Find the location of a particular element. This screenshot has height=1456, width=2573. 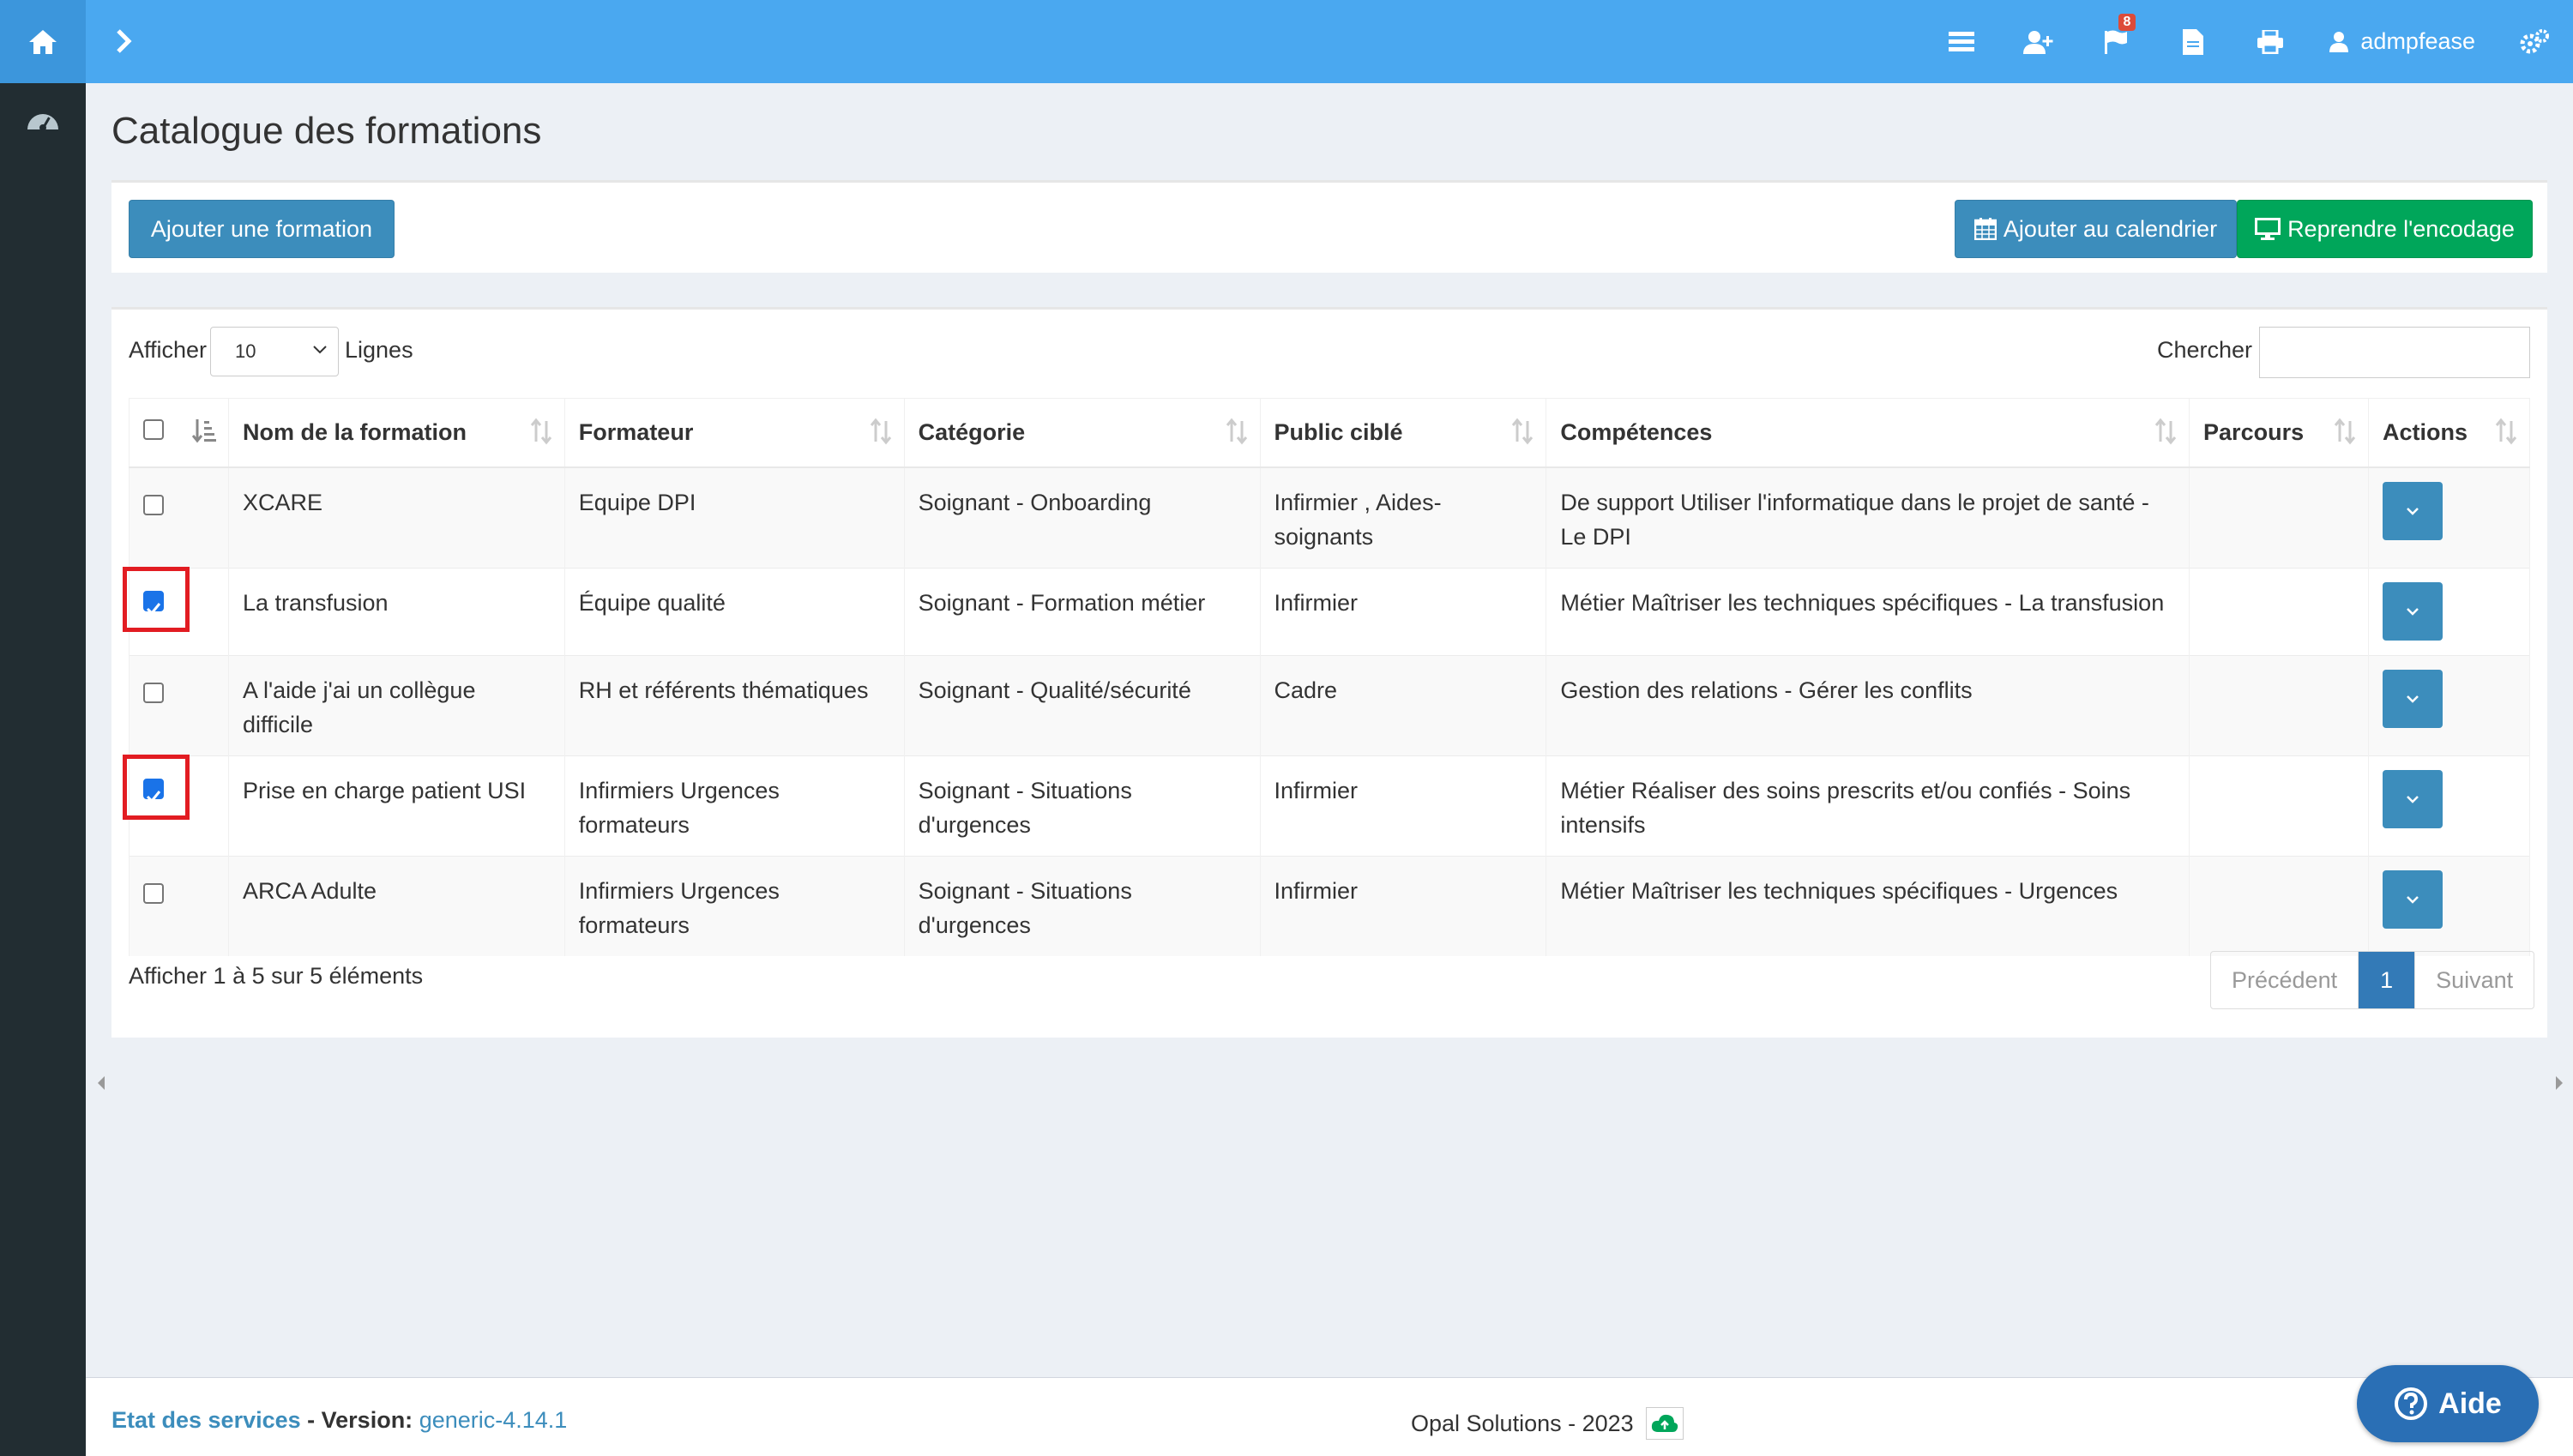

col-header-actions: Actions is located at coordinates (2449, 433).